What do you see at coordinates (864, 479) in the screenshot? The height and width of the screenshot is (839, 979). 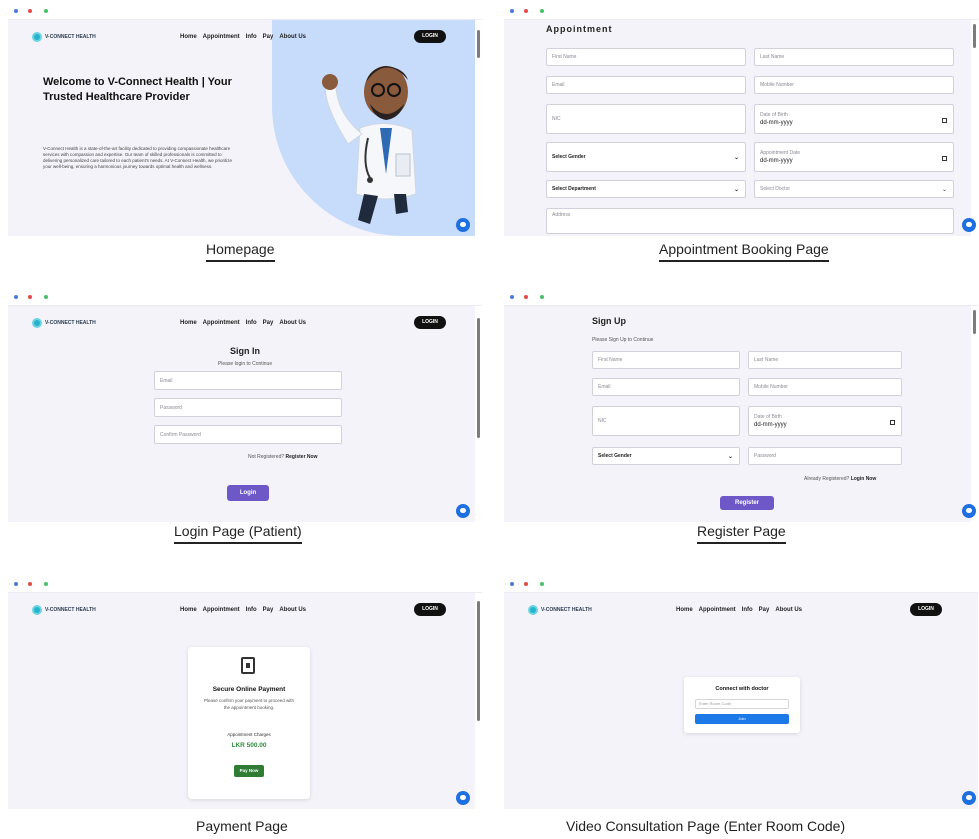 I see `login-now-link: Login Now` at bounding box center [864, 479].